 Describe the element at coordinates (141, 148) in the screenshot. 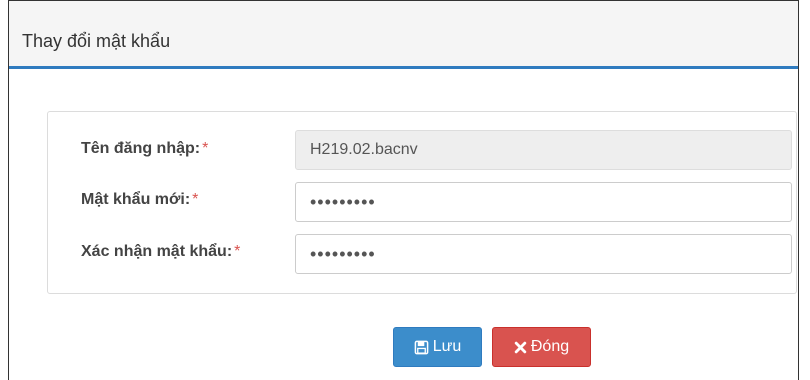

I see `username-label-text: Tên đăng nhập:` at that location.